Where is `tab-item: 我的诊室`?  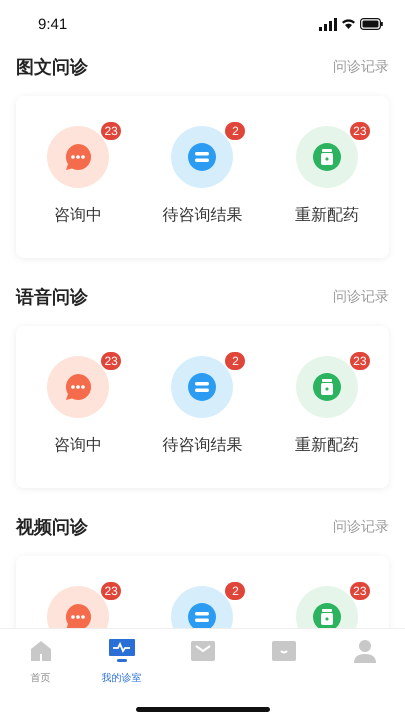
tab-item: 我的诊室 is located at coordinates (121, 679).